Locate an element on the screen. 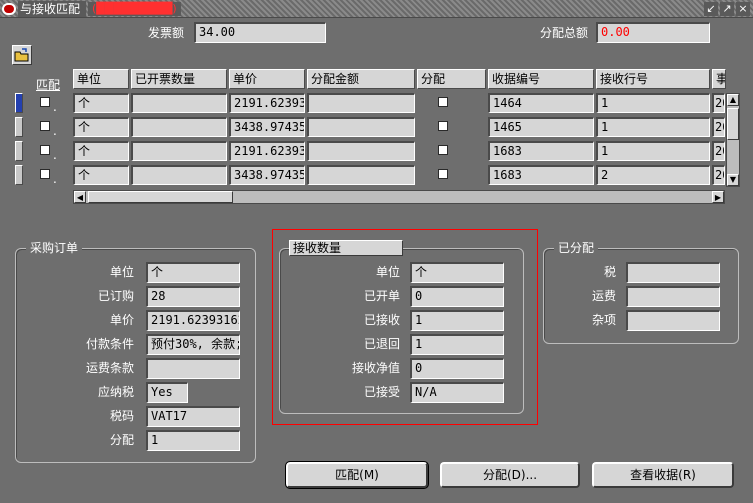  folder-icon is located at coordinates (21, 55).